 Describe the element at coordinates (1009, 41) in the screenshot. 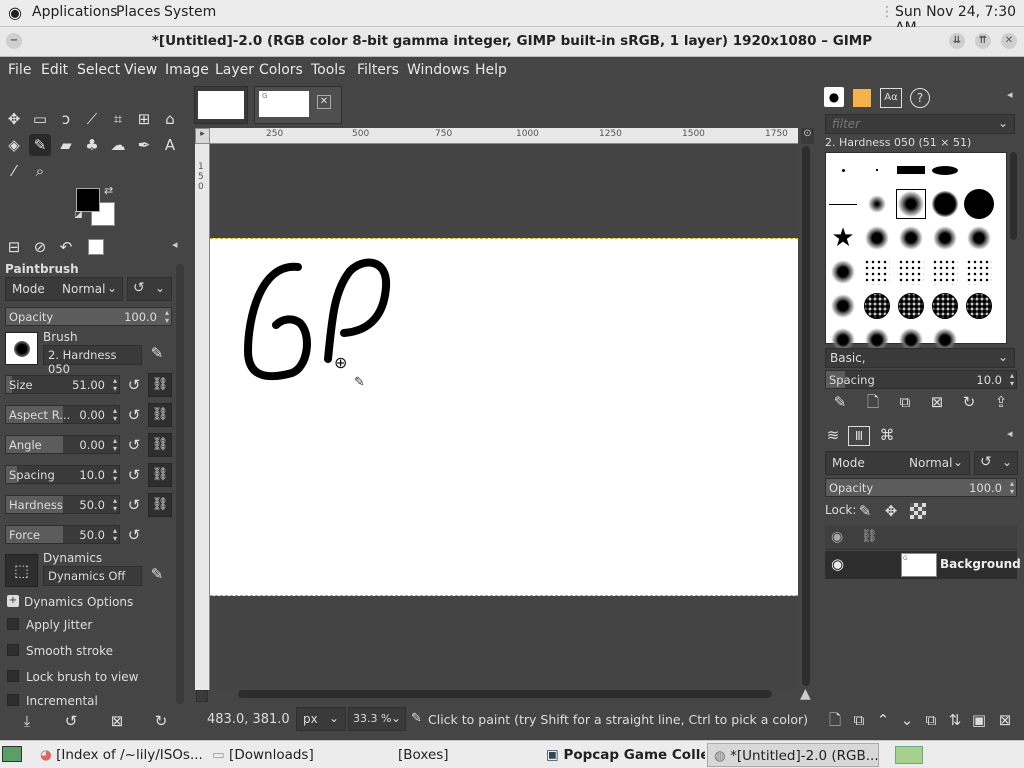

I see `close-window-icon: ✕` at that location.